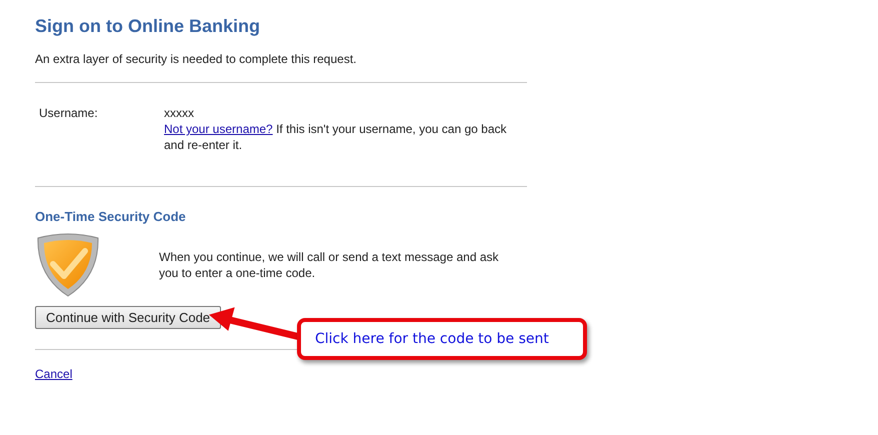  What do you see at coordinates (218, 129) in the screenshot?
I see `not-your-username-link: Not your username?` at bounding box center [218, 129].